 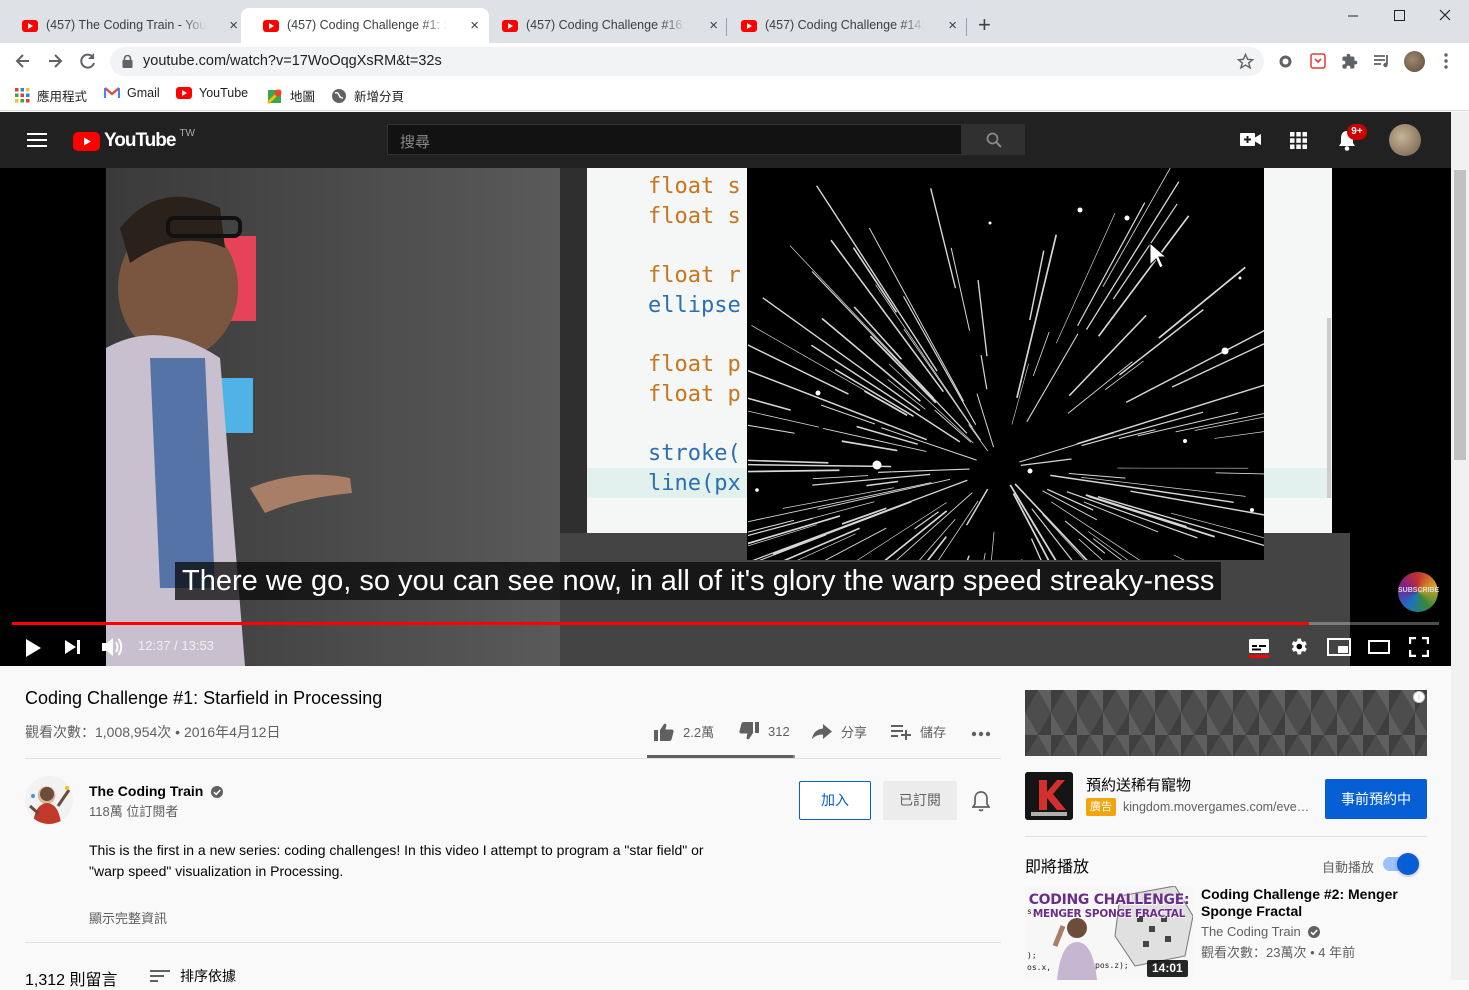 I want to click on create-video-icon, so click(x=1251, y=139).